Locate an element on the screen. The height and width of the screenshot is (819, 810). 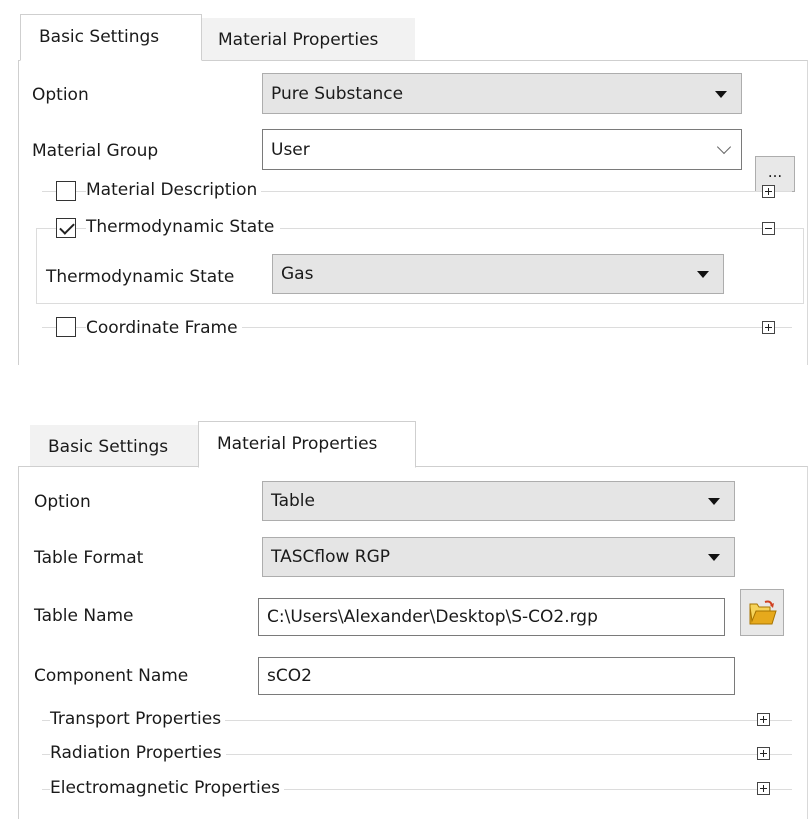
coordinate-frame-checkbox is located at coordinates (66, 327).